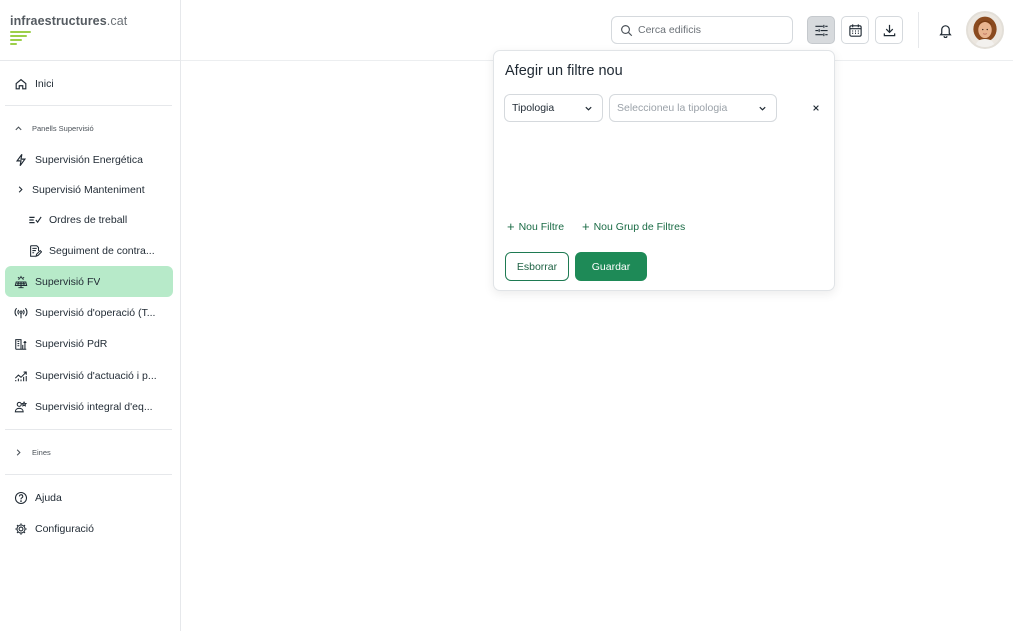  Describe the element at coordinates (68, 38) in the screenshot. I see `logo-bars-icon` at that location.